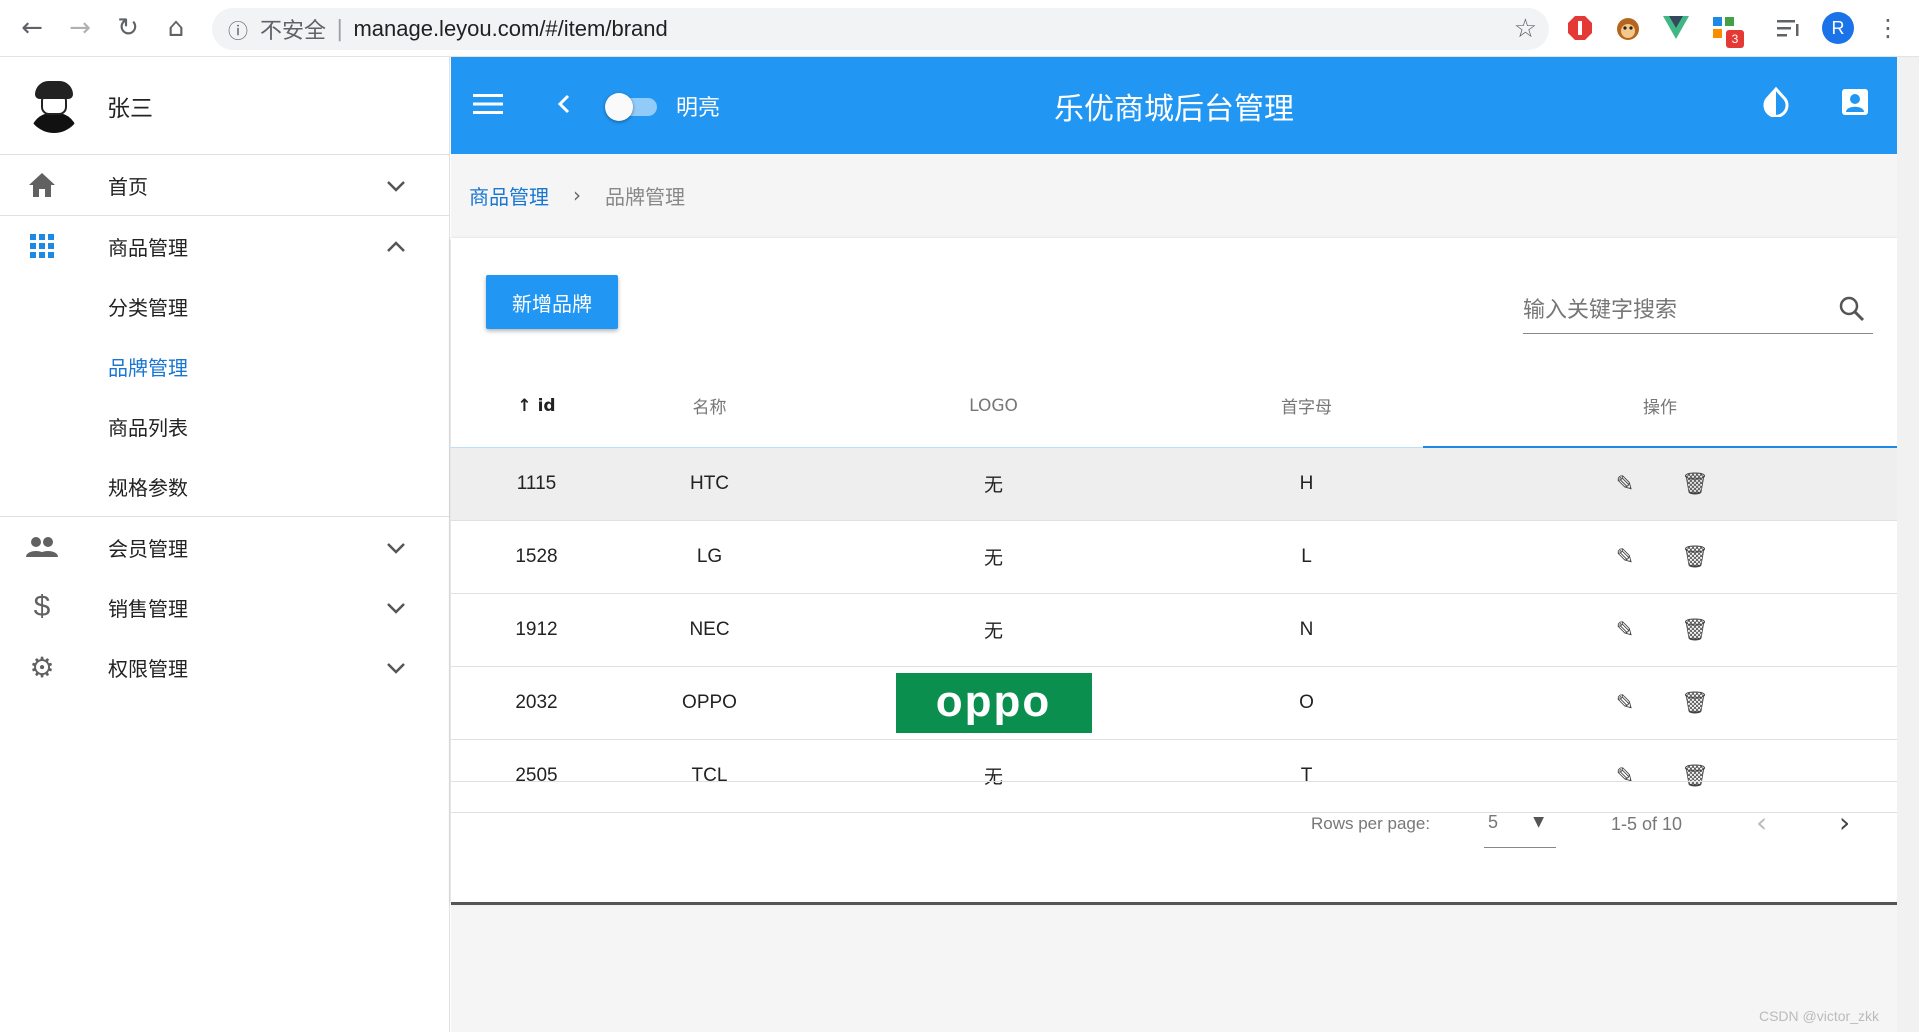 This screenshot has width=1919, height=1032. Describe the element at coordinates (224, 486) in the screenshot. I see `sidebar-subitem-spec-params: 规格参数` at that location.